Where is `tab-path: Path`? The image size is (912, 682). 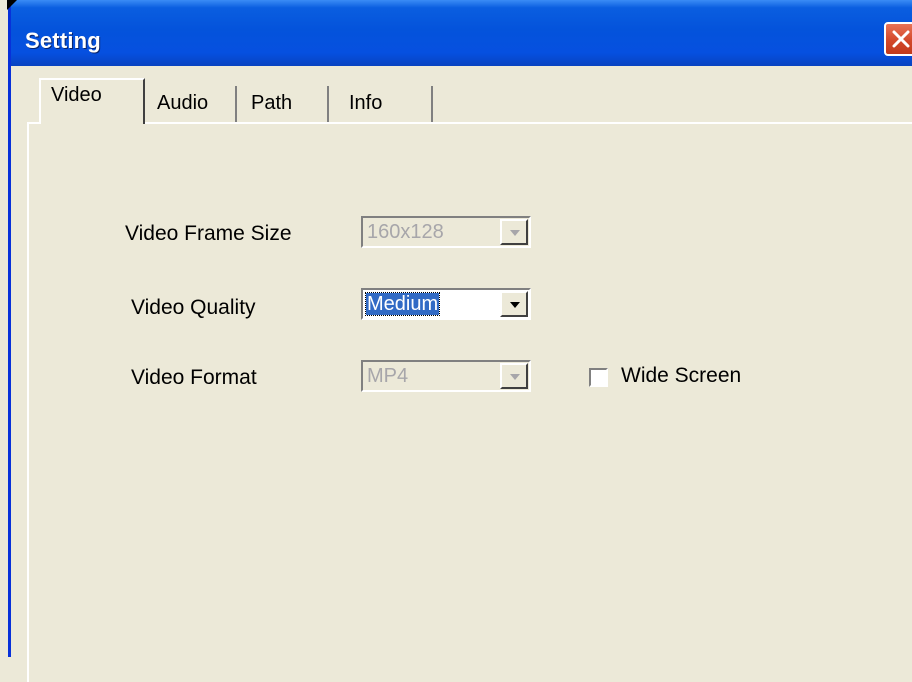
tab-path: Path is located at coordinates (283, 105).